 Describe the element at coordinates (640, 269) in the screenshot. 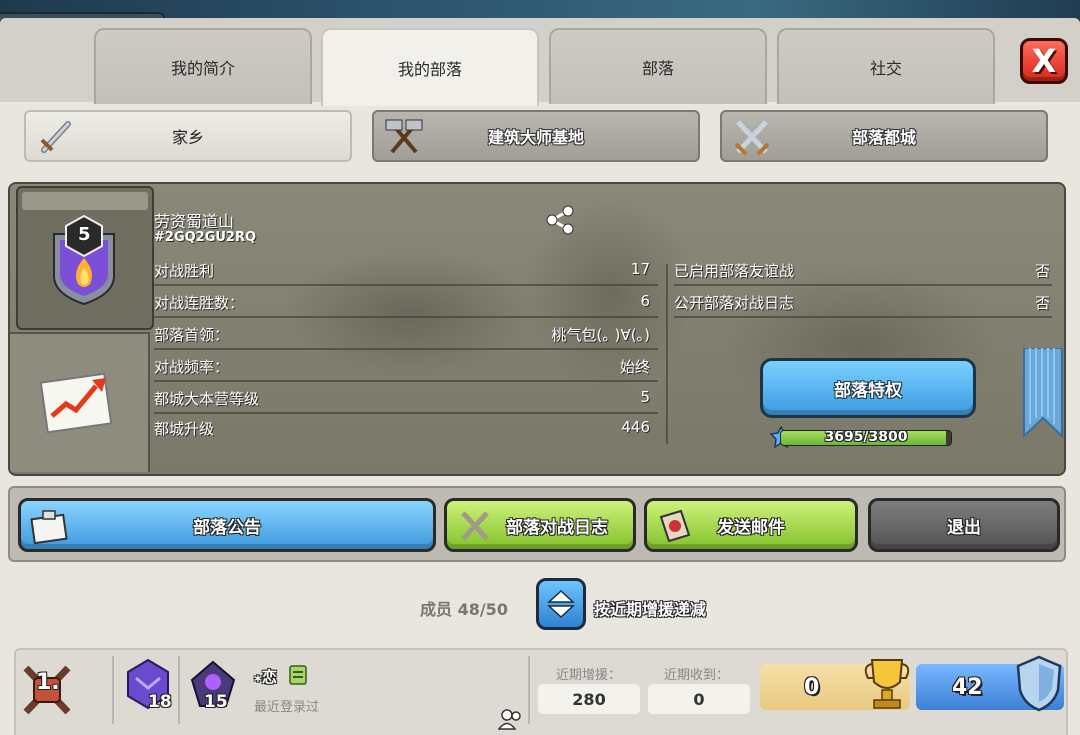

I see `stat-war-wins-value: 17` at that location.